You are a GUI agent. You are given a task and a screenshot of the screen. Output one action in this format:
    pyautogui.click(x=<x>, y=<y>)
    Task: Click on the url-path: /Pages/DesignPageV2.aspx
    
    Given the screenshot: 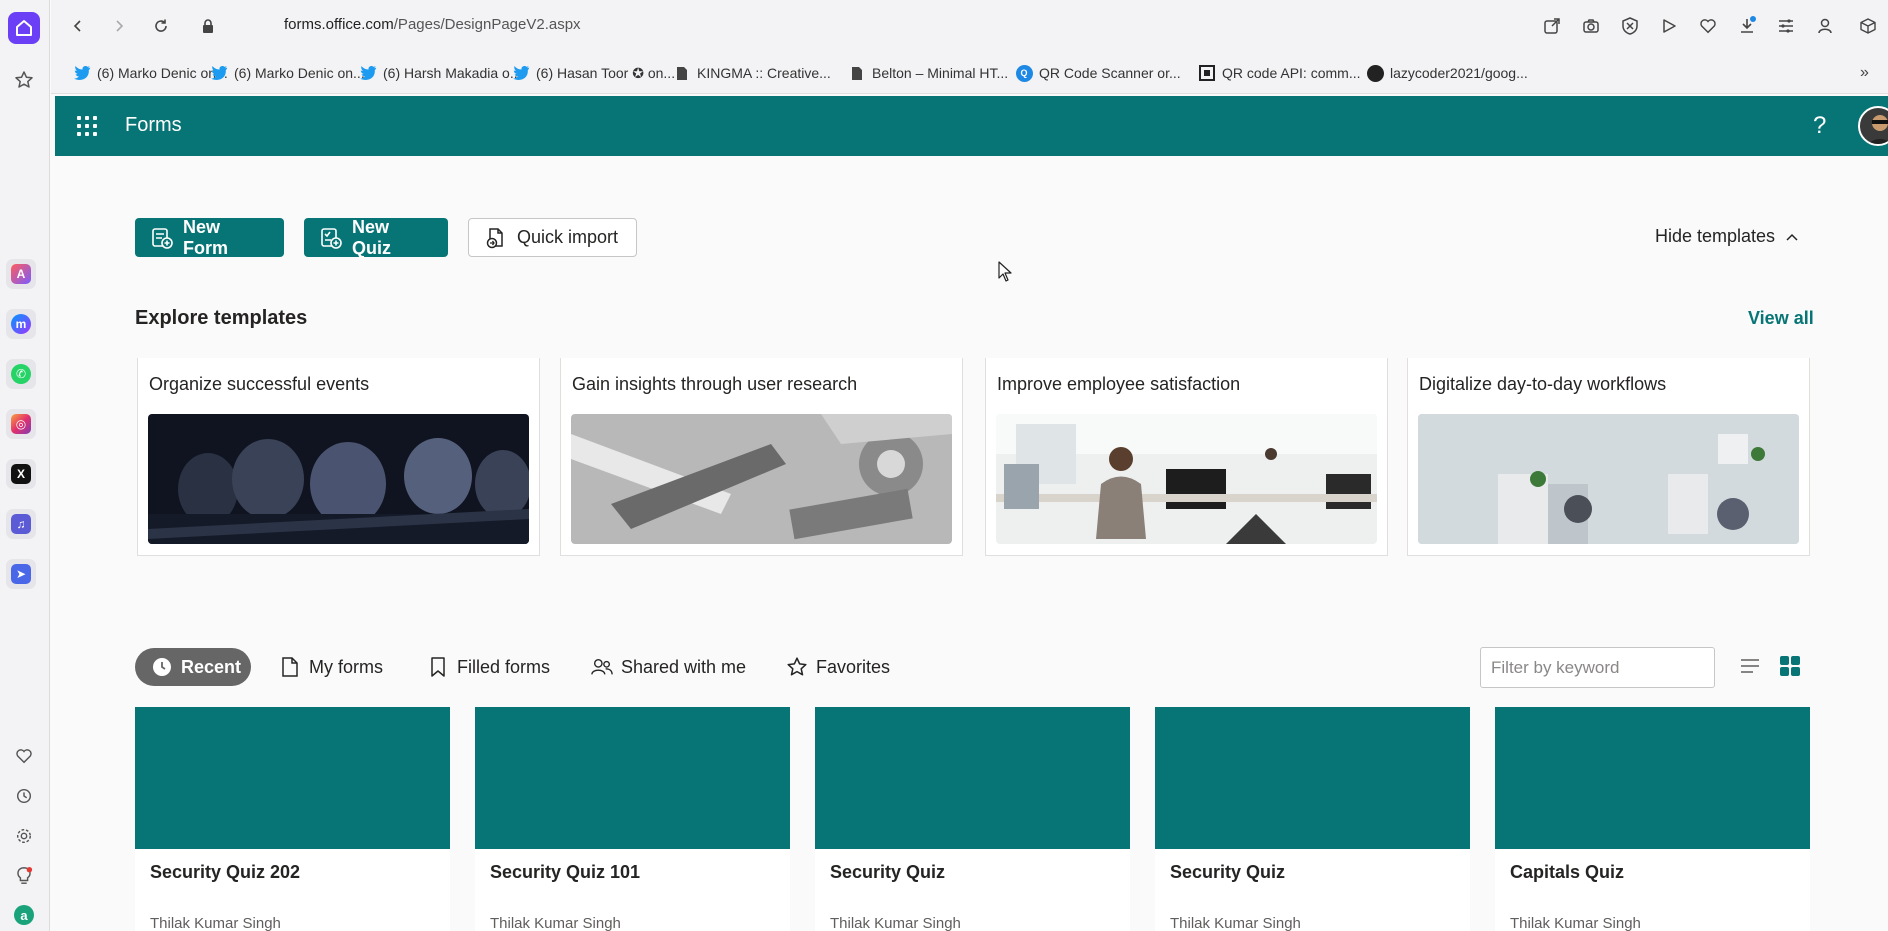 What is the action you would take?
    pyautogui.click(x=487, y=24)
    